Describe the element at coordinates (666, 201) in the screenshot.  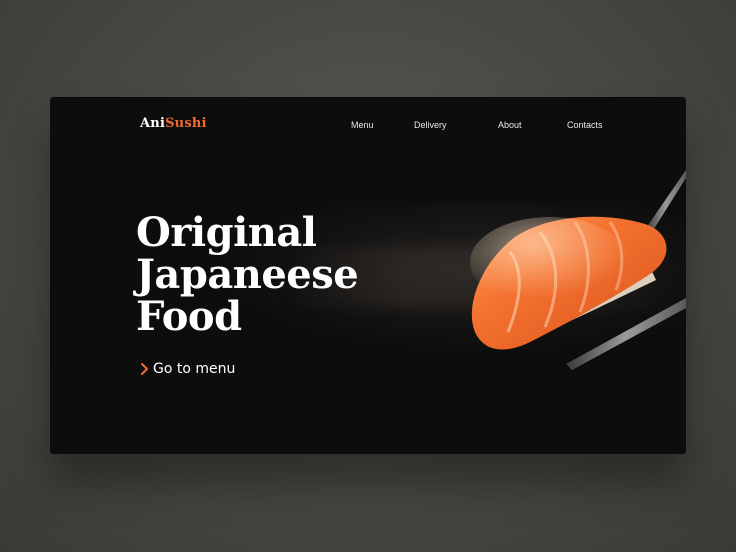
I see `chopstick-back` at that location.